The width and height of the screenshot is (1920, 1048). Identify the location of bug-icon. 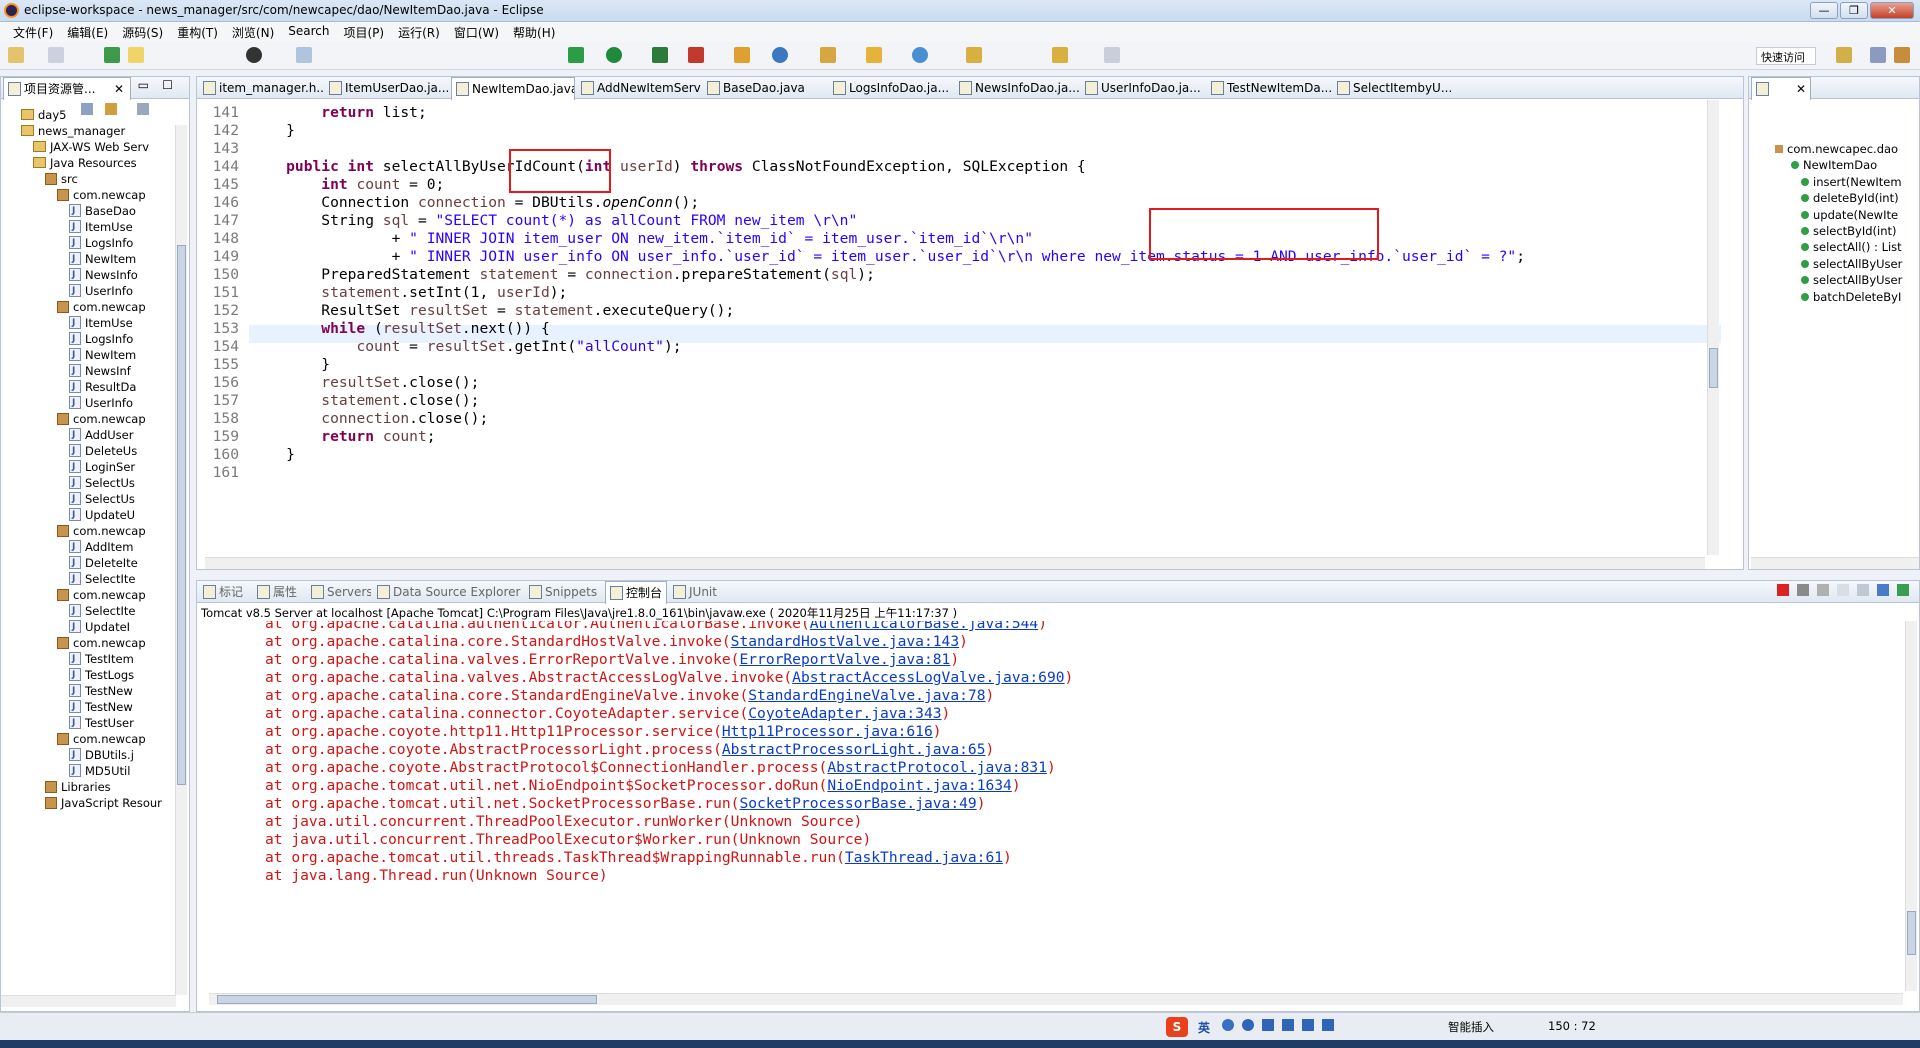
(576, 55).